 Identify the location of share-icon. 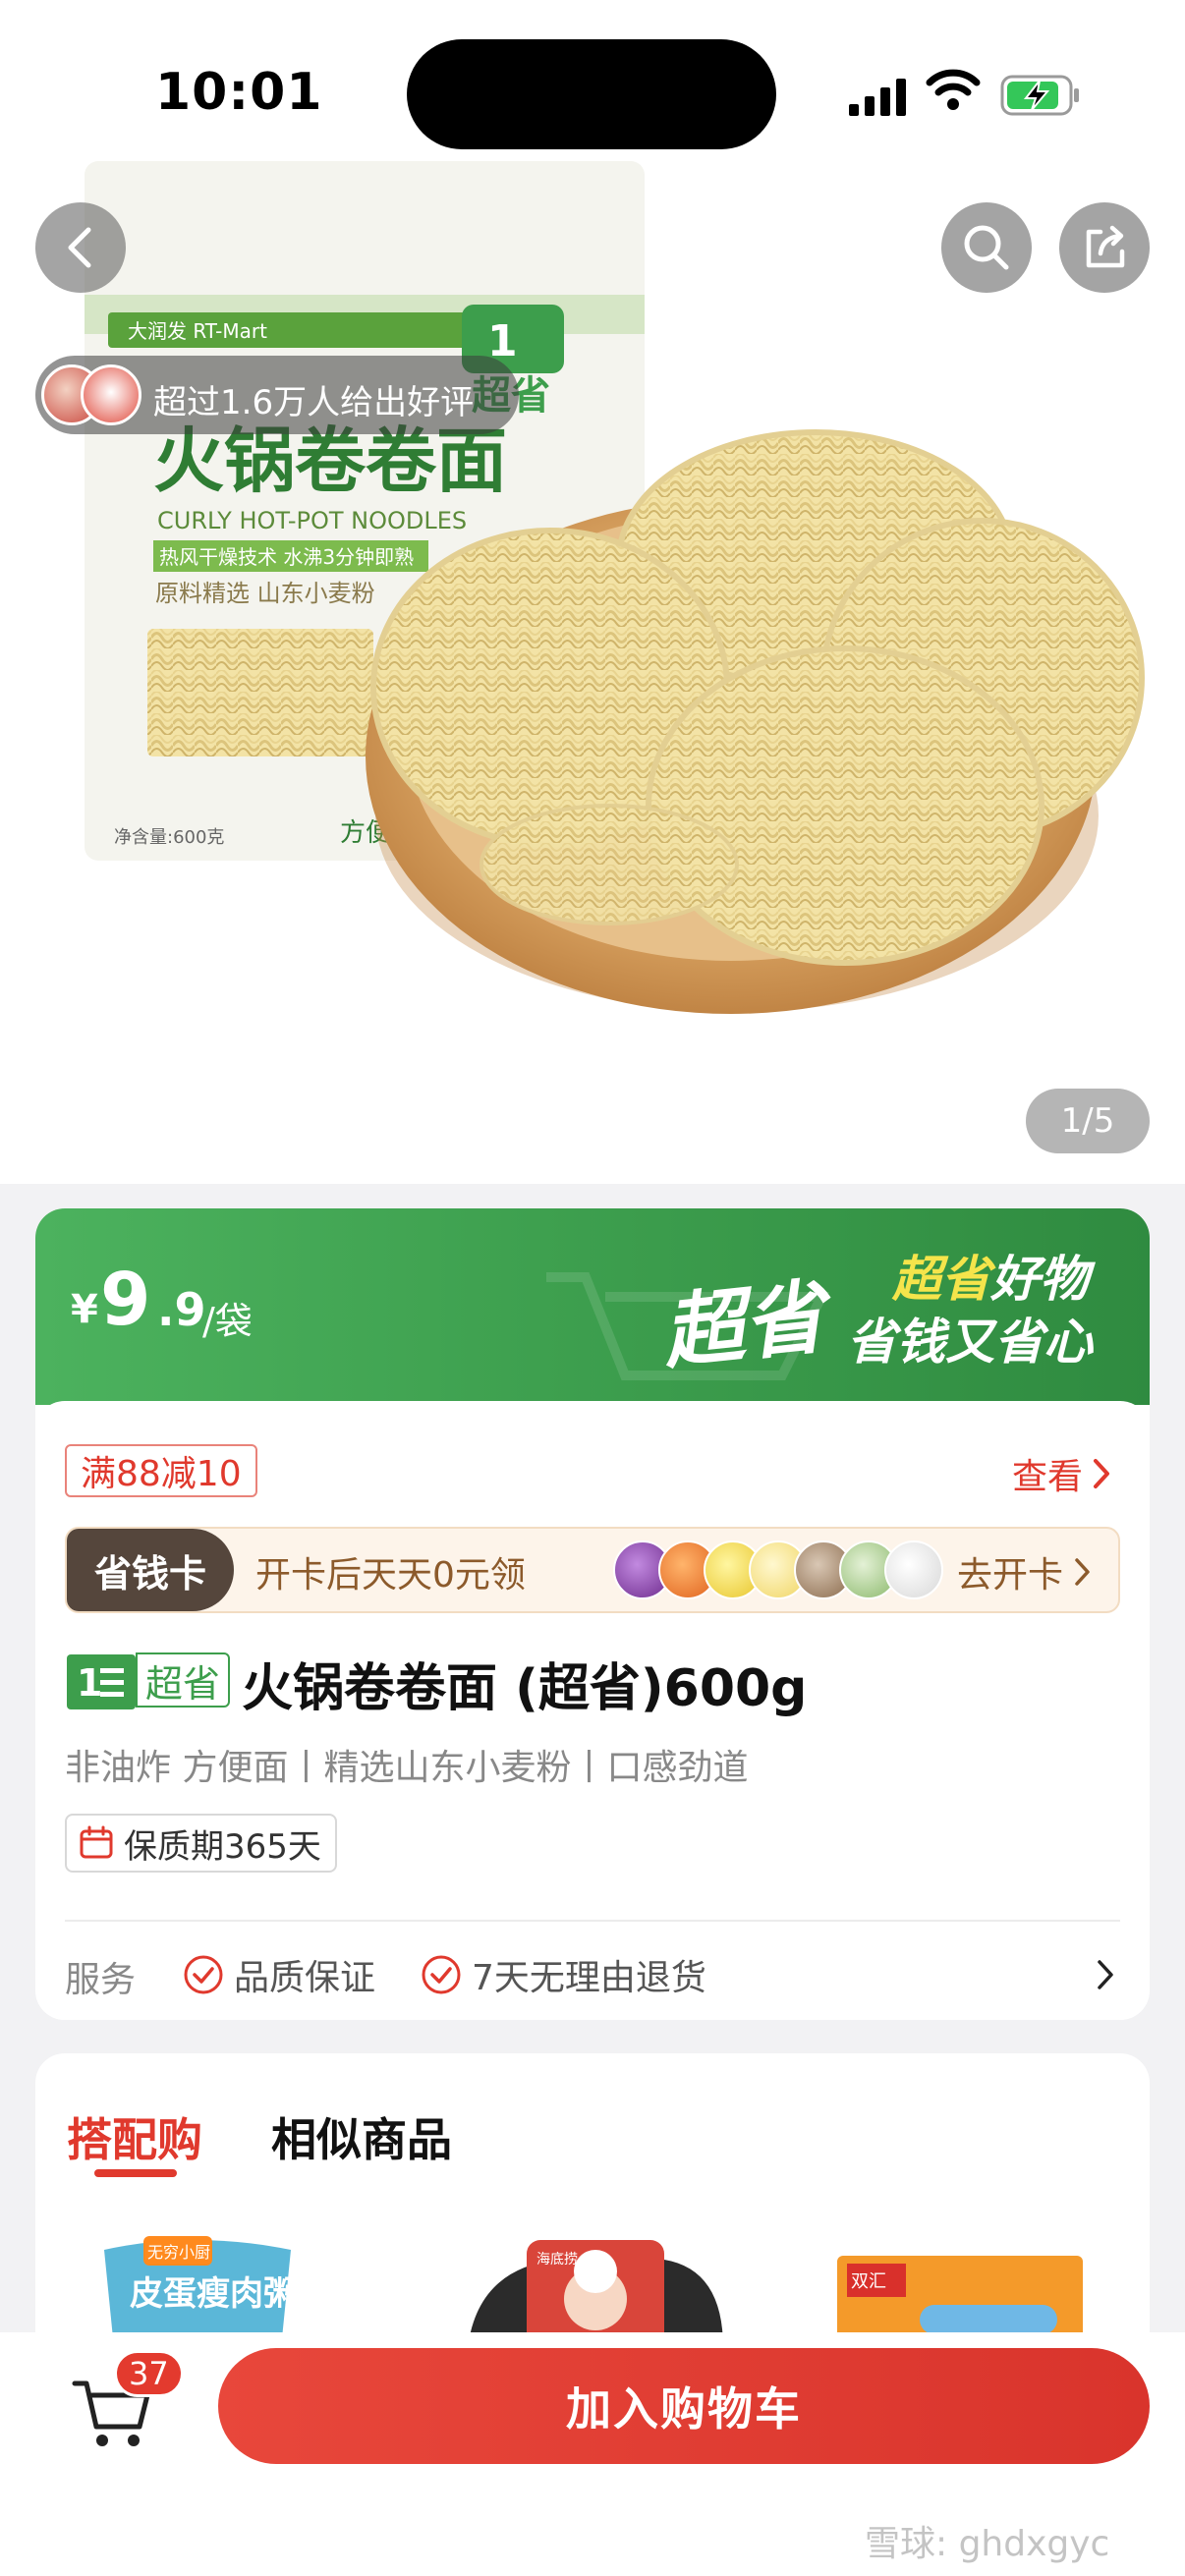
(1106, 246).